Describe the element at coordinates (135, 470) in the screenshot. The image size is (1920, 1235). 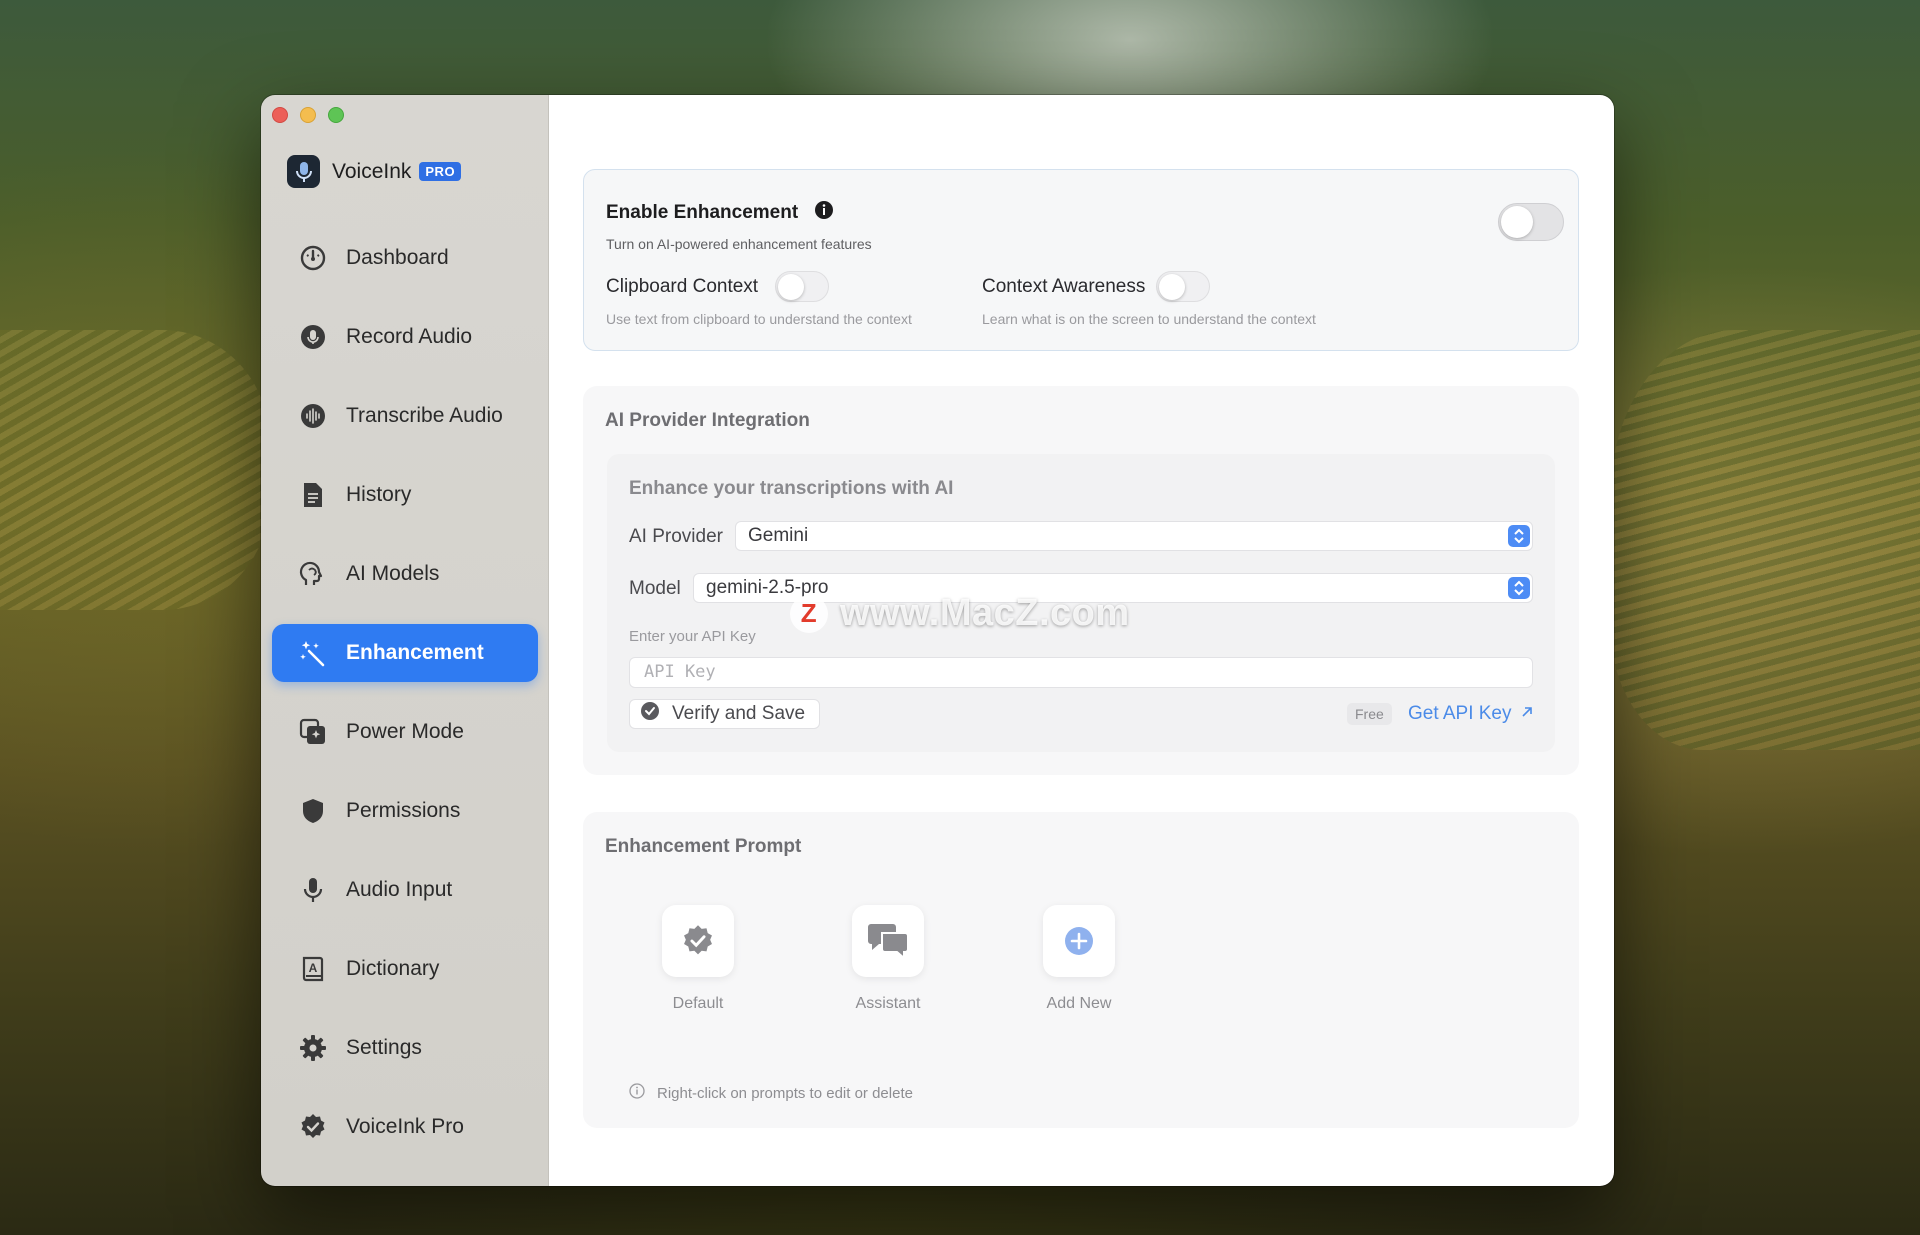
I see `wallpaper-vineyard-left` at that location.